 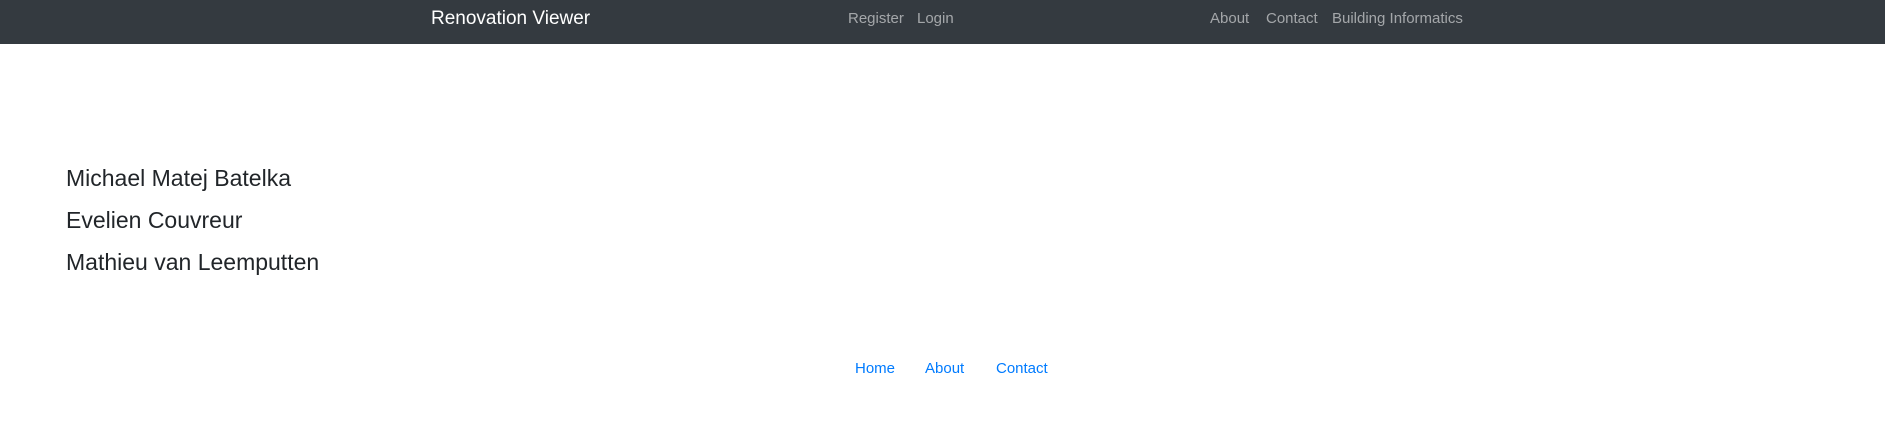 I want to click on register-link: Register, so click(x=876, y=19).